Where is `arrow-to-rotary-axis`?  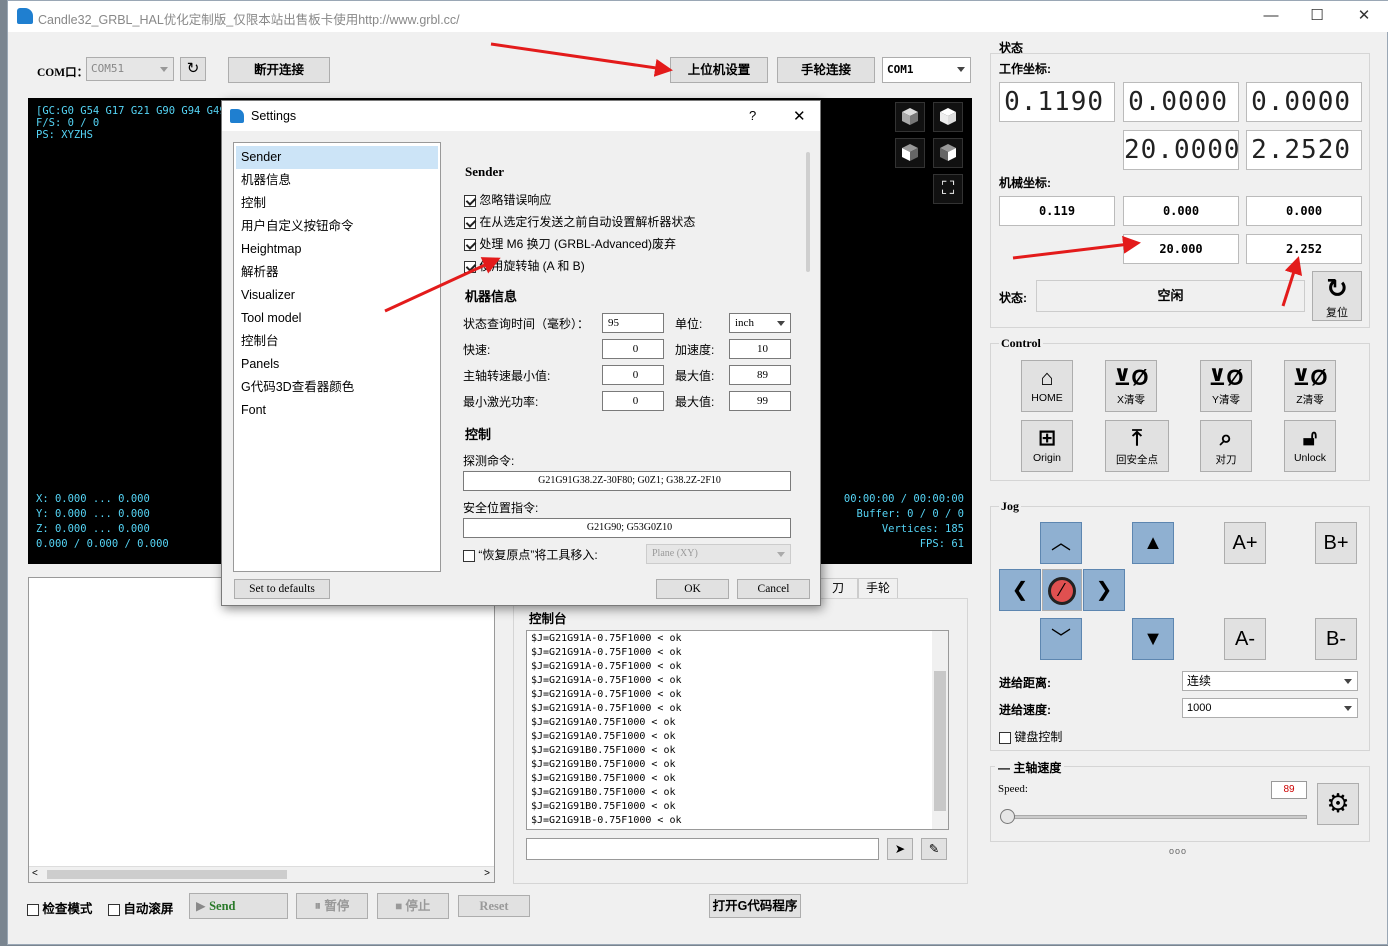 arrow-to-rotary-axis is located at coordinates (442, 285).